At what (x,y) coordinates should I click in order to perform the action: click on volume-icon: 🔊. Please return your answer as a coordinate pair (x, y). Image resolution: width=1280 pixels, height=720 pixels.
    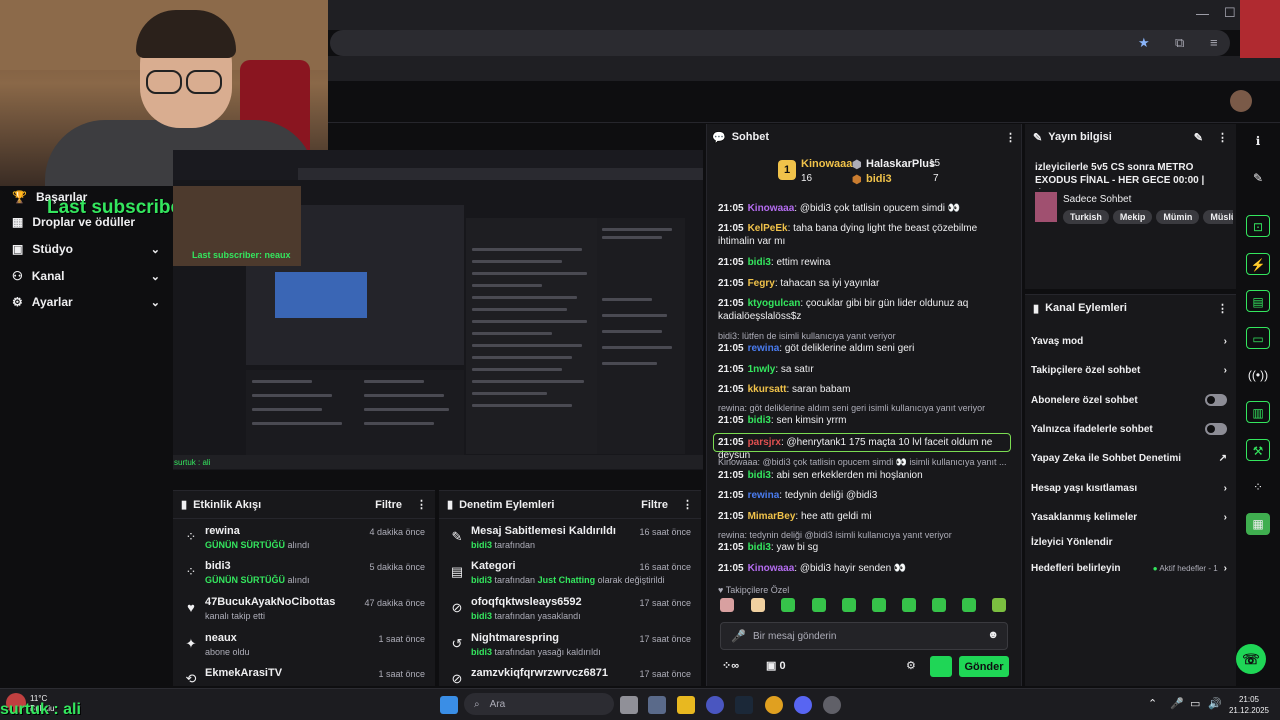
    Looking at the image, I should click on (1215, 703).